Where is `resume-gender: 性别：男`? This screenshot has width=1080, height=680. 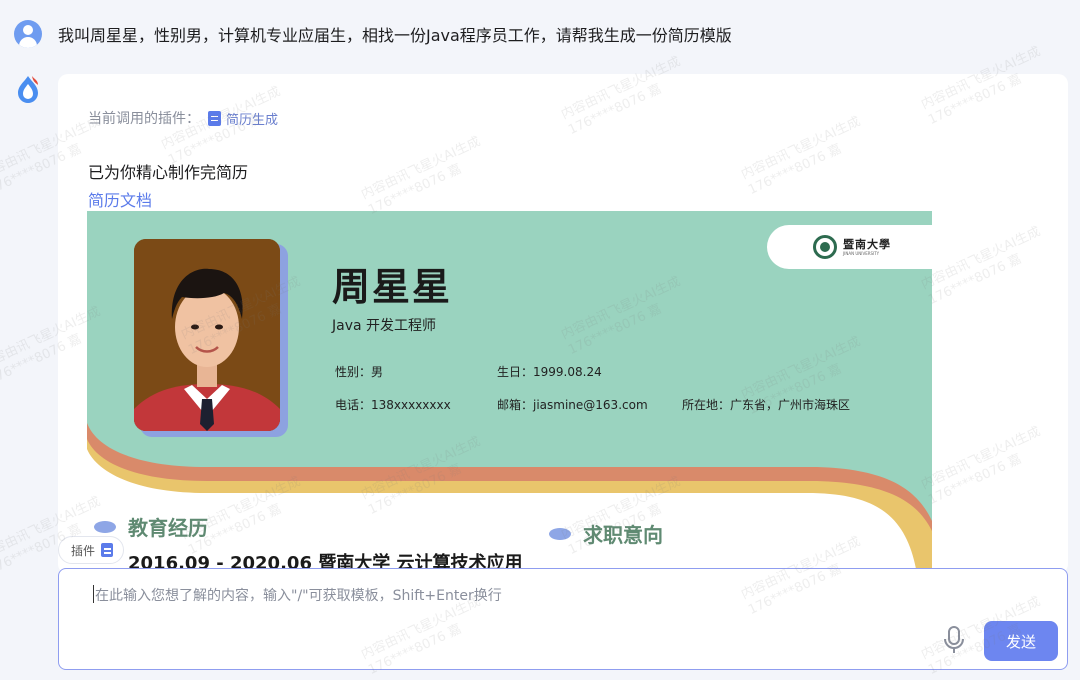
resume-gender: 性别：男 is located at coordinates (359, 372).